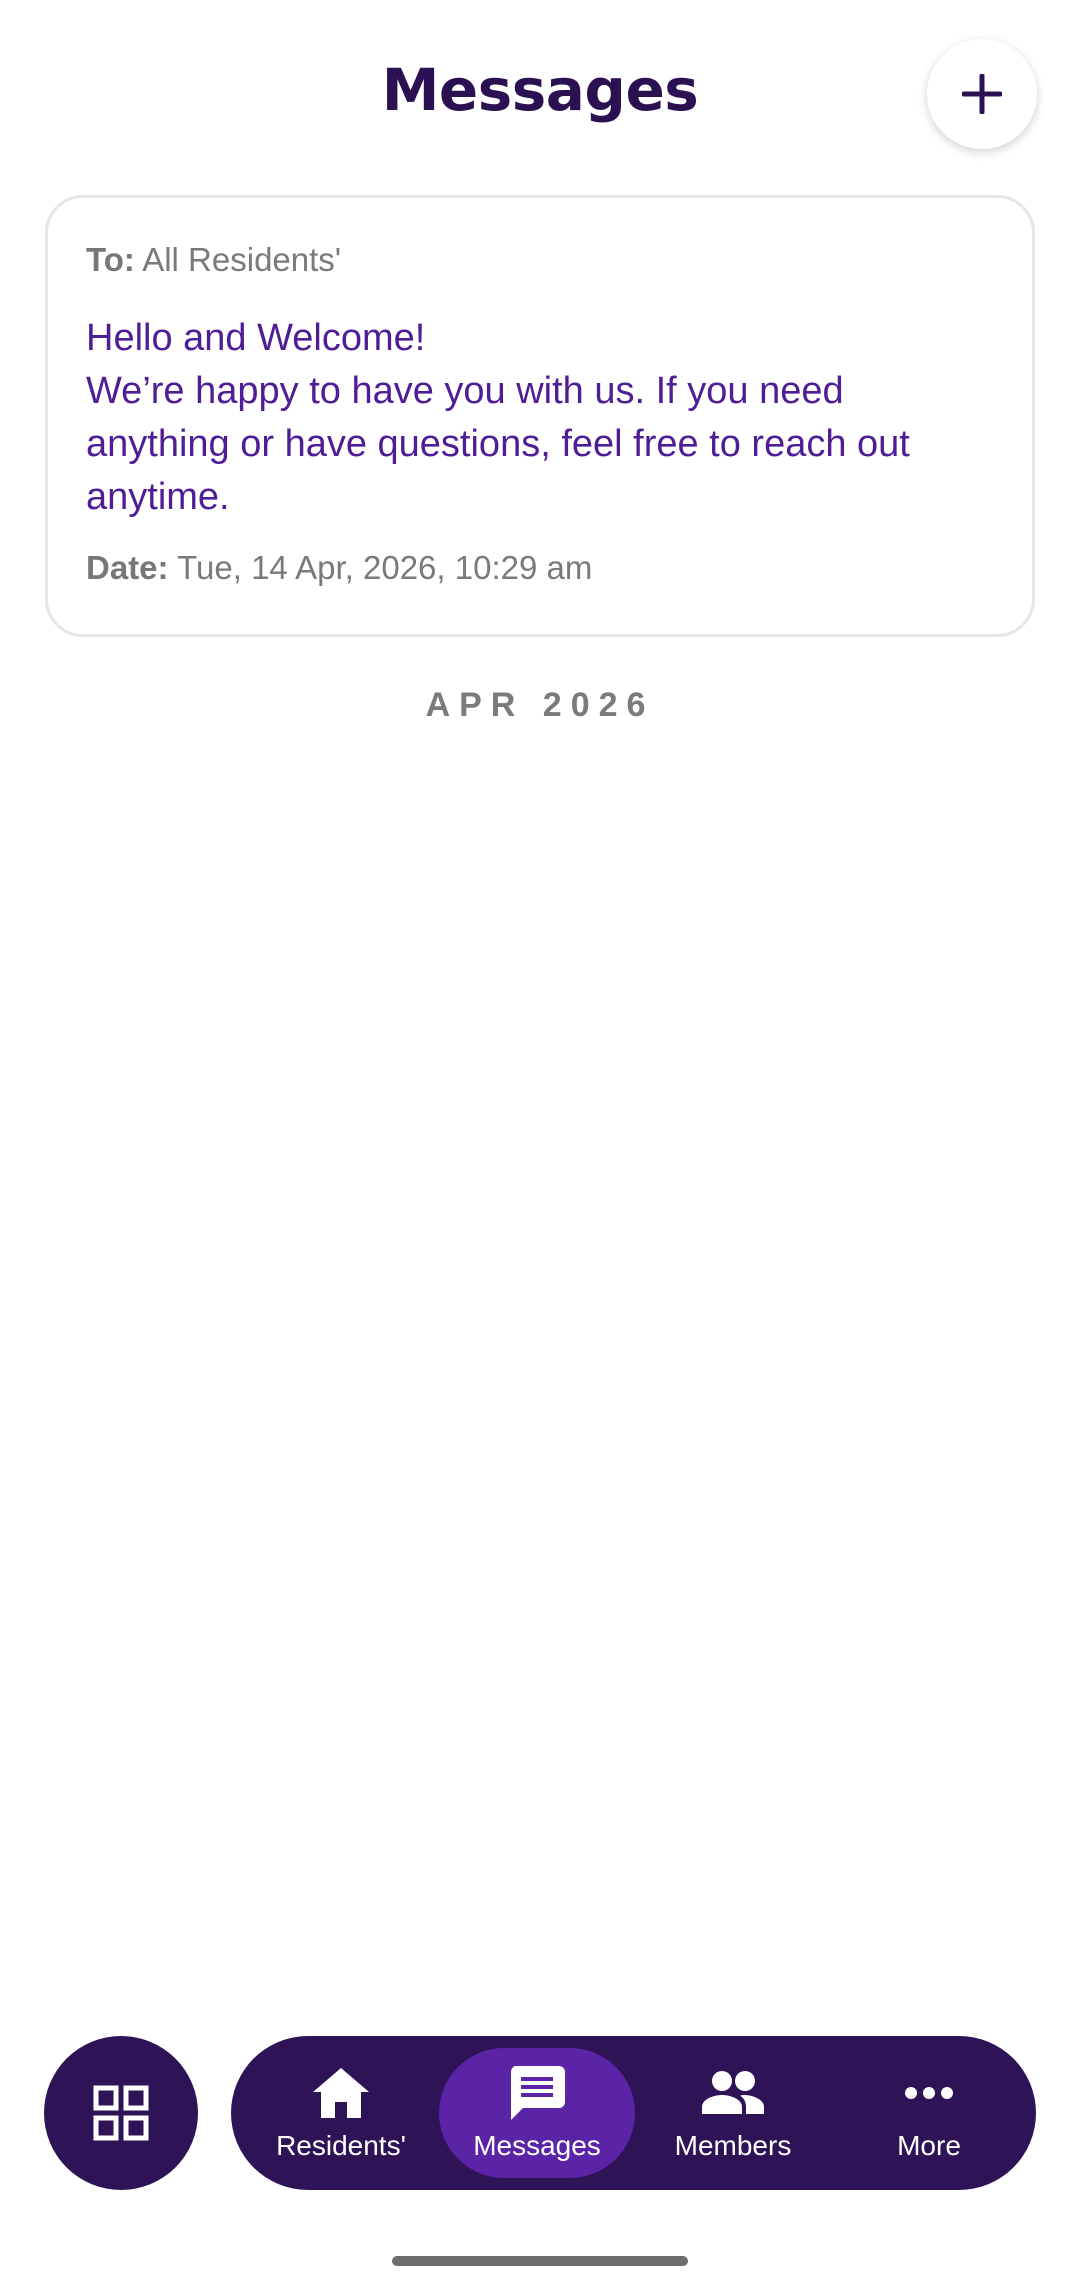  What do you see at coordinates (341, 2093) in the screenshot?
I see `home-icon` at bounding box center [341, 2093].